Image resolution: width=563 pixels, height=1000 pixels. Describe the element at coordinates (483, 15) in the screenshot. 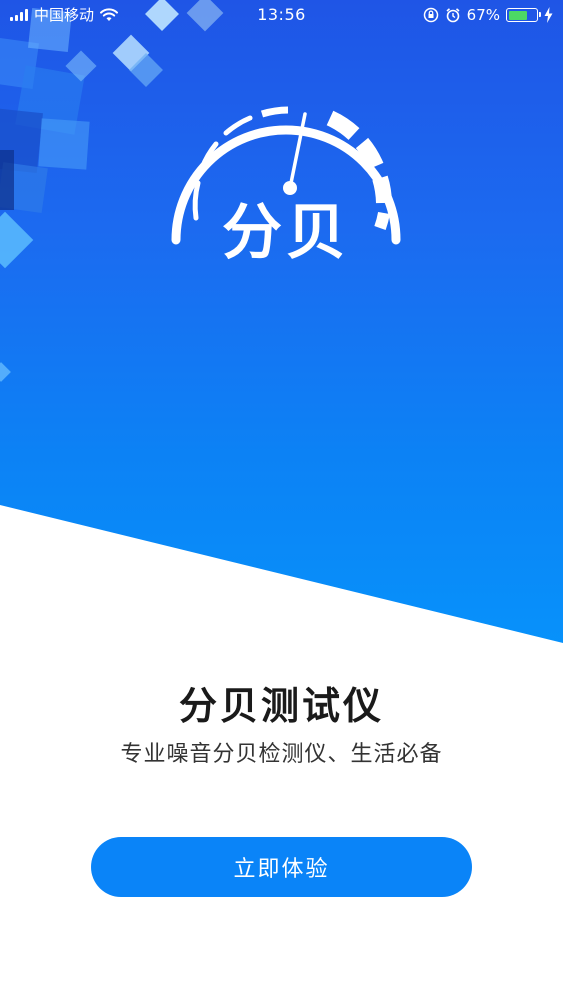

I see `battery-percent: 67%` at that location.